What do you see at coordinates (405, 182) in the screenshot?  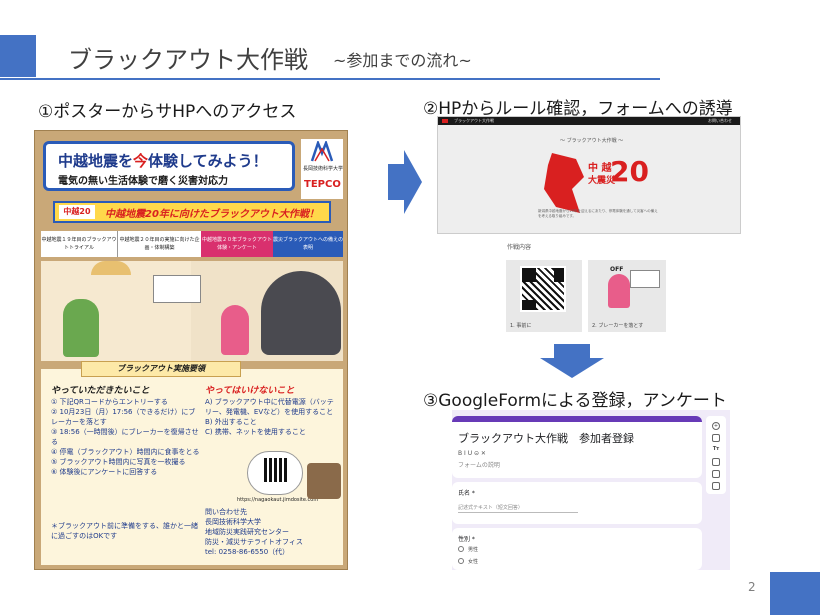 I see `arrow-right-icon` at bounding box center [405, 182].